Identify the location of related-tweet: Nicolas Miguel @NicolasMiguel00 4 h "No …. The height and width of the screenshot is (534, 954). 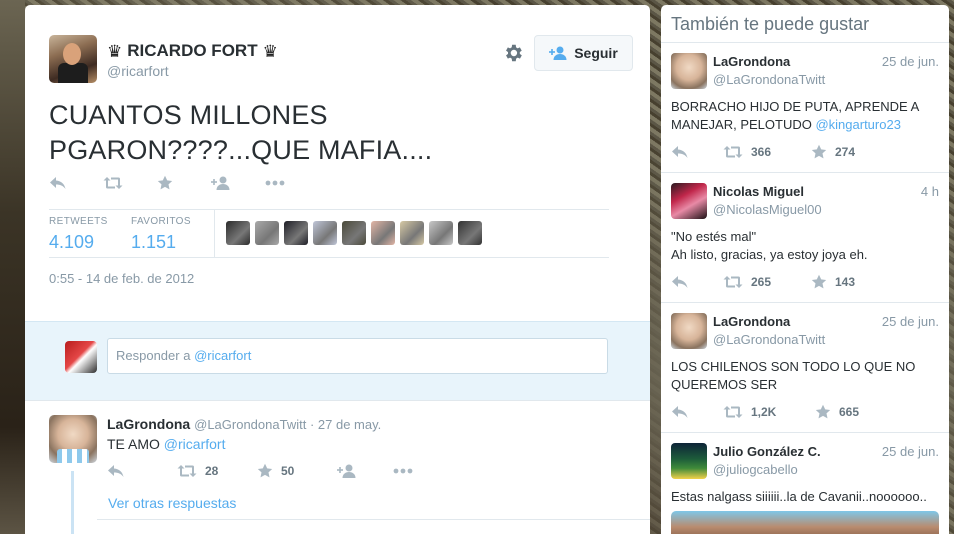
(805, 238).